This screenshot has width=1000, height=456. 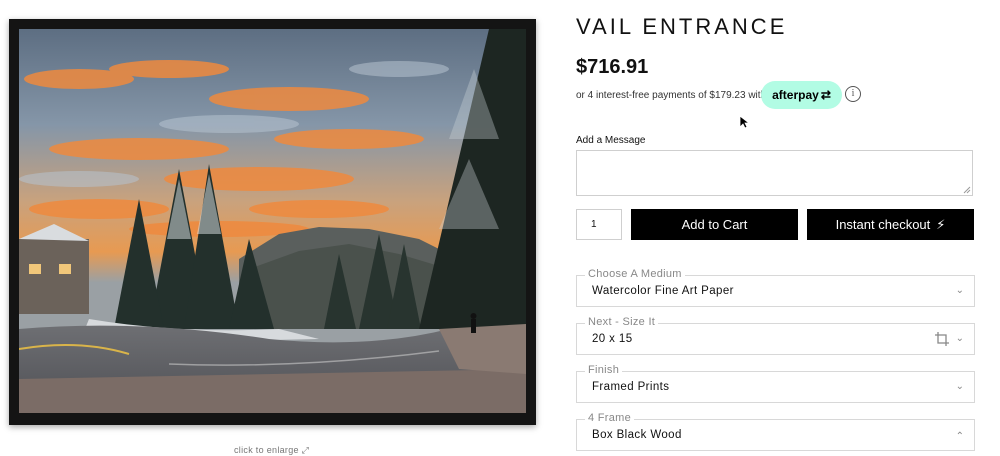 What do you see at coordinates (663, 291) in the screenshot?
I see `medium-select-value: Watercolor Fine Art Paper` at bounding box center [663, 291].